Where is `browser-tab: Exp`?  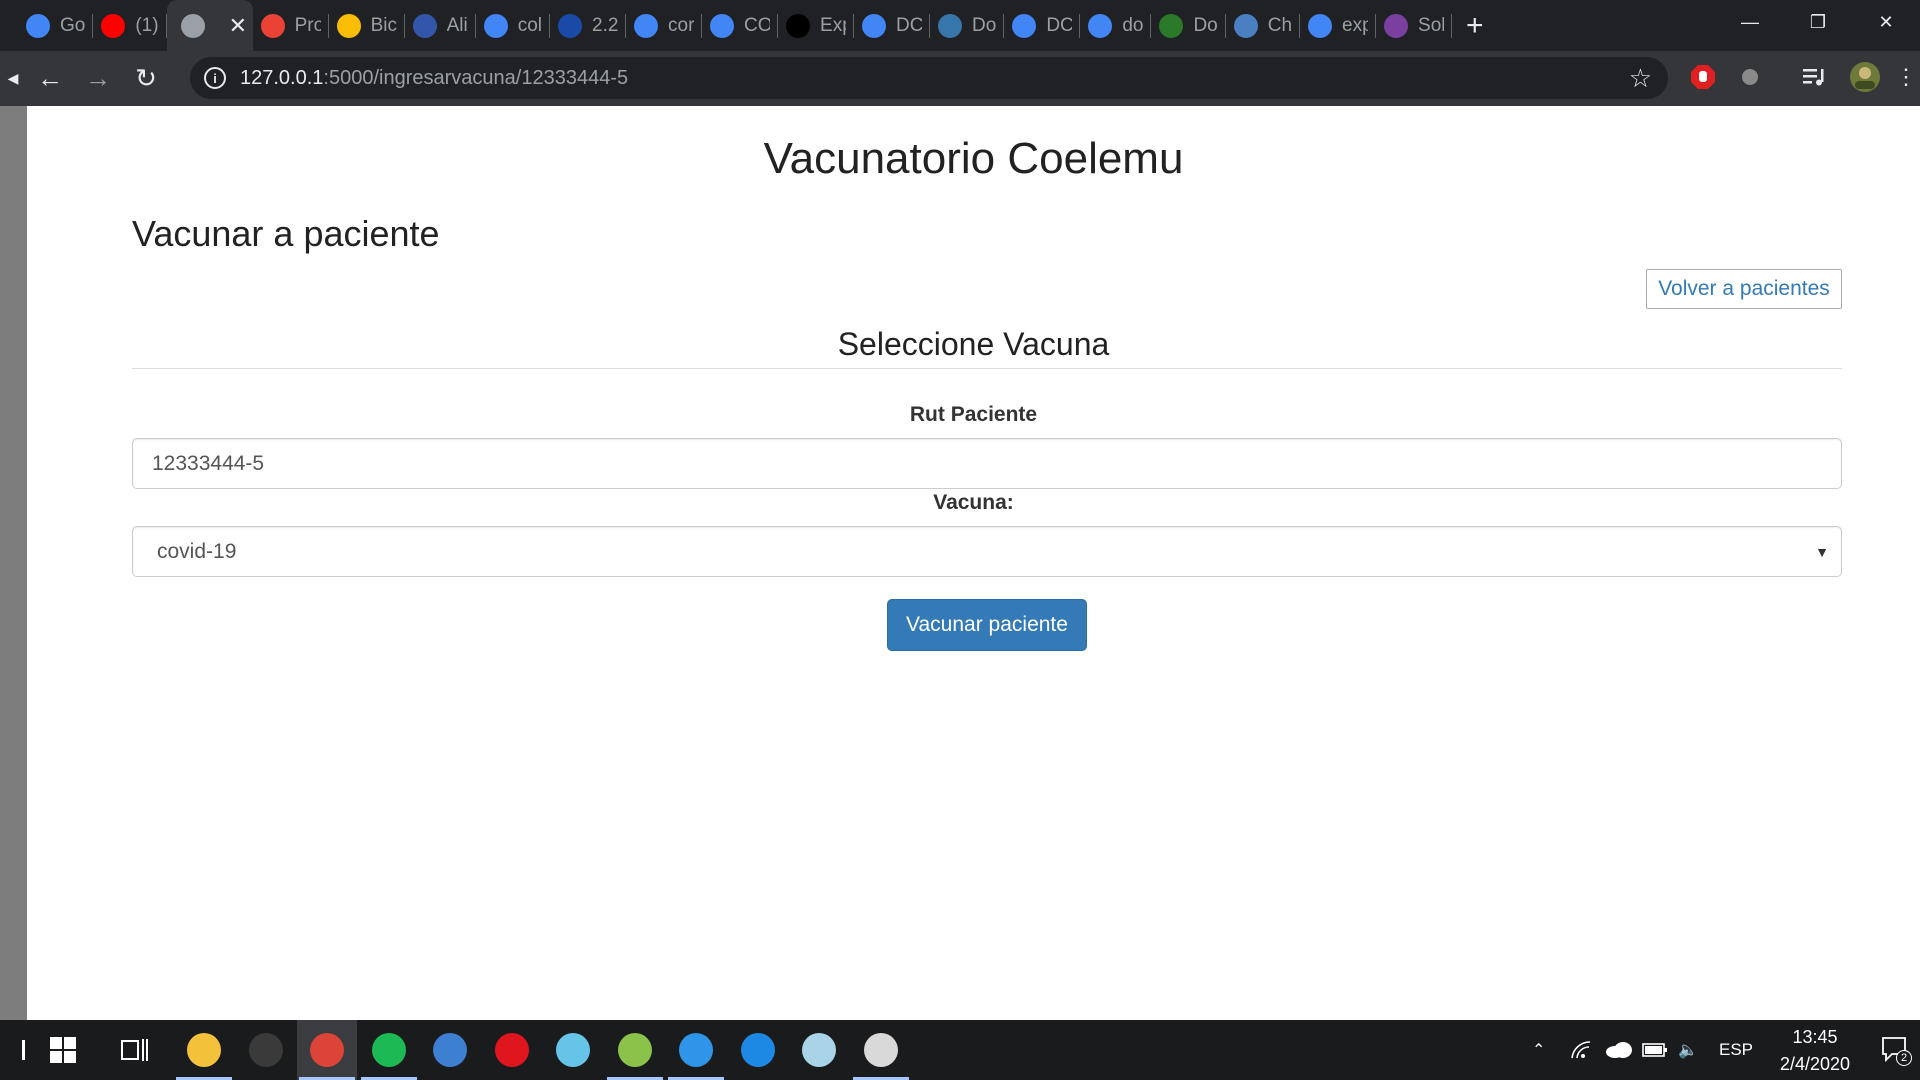
browser-tab: Exp is located at coordinates (816, 25).